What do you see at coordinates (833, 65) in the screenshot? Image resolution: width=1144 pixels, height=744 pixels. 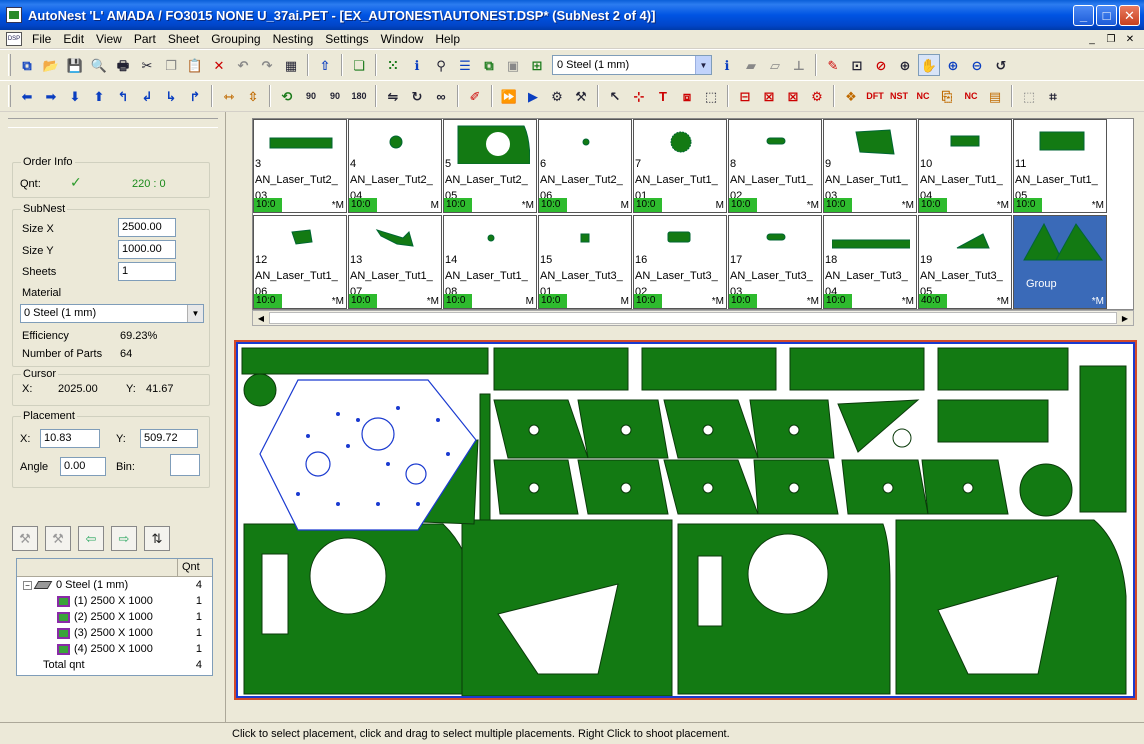 I see `pen-edit-icon: ✎` at bounding box center [833, 65].